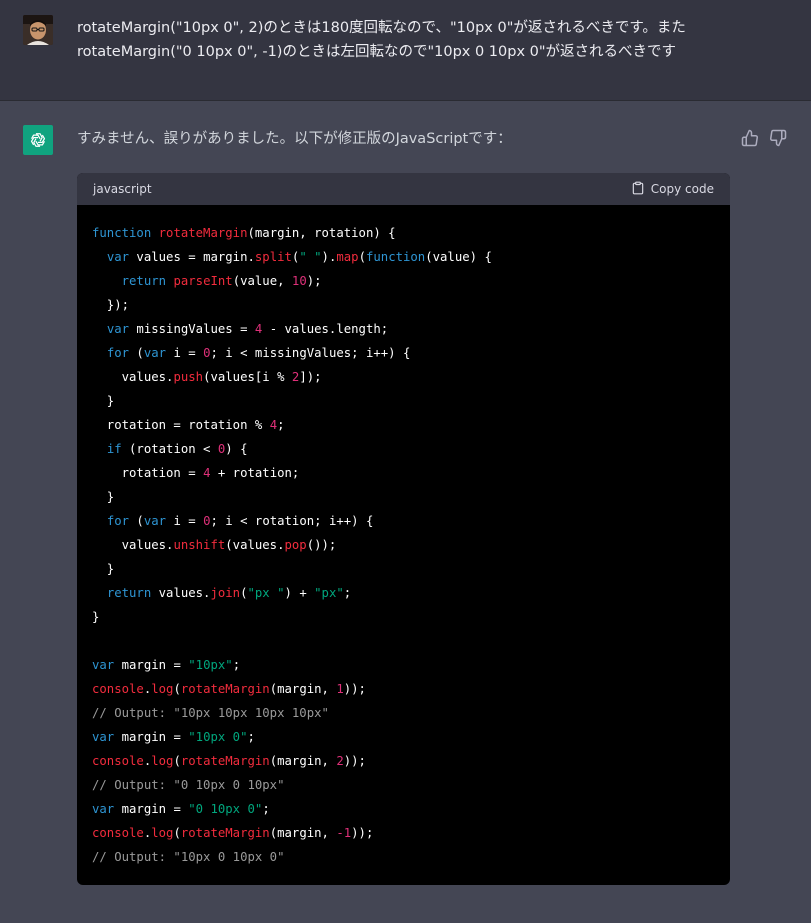  Describe the element at coordinates (236, 449) in the screenshot. I see `code-token: ) {` at that location.